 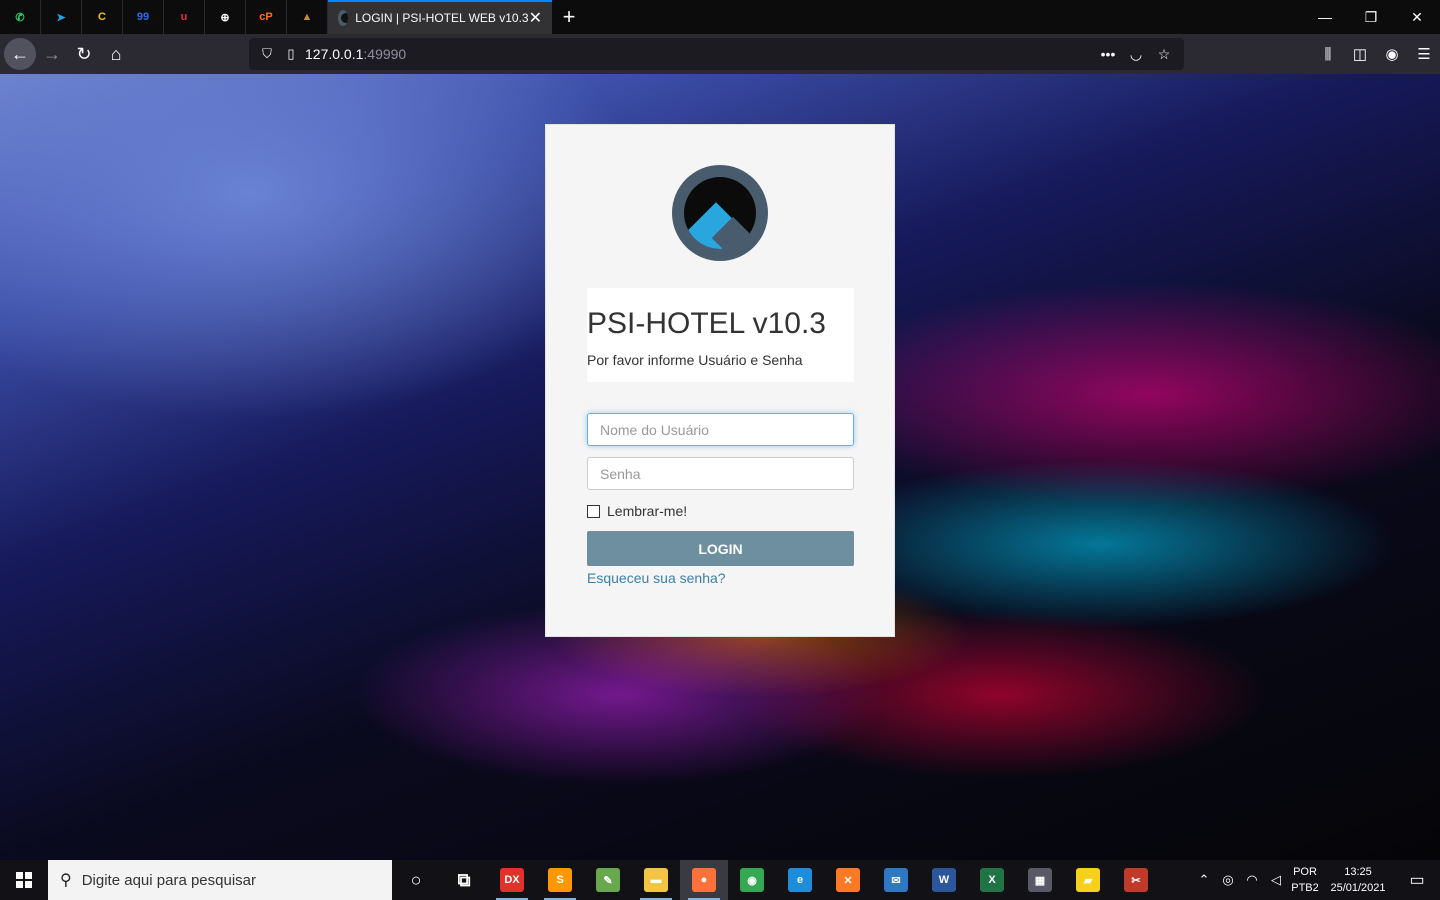 What do you see at coordinates (116, 54) in the screenshot?
I see `home-button: ⌂` at bounding box center [116, 54].